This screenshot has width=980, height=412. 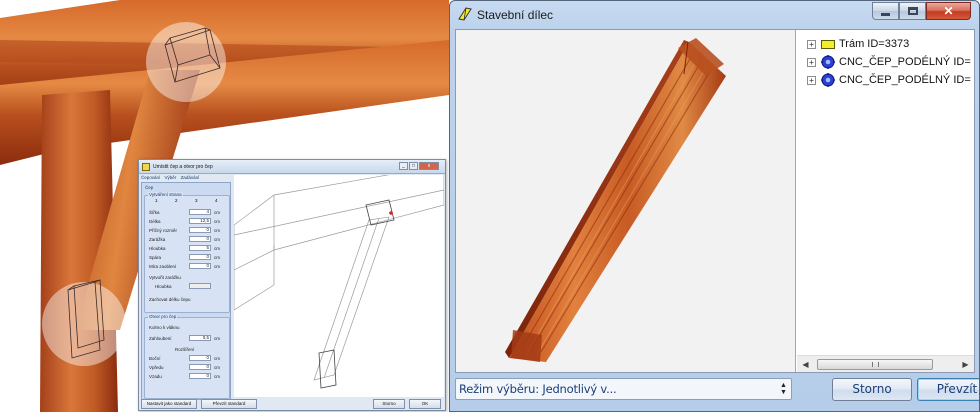 I want to click on beam-tenon-bottom, so click(x=526, y=346).